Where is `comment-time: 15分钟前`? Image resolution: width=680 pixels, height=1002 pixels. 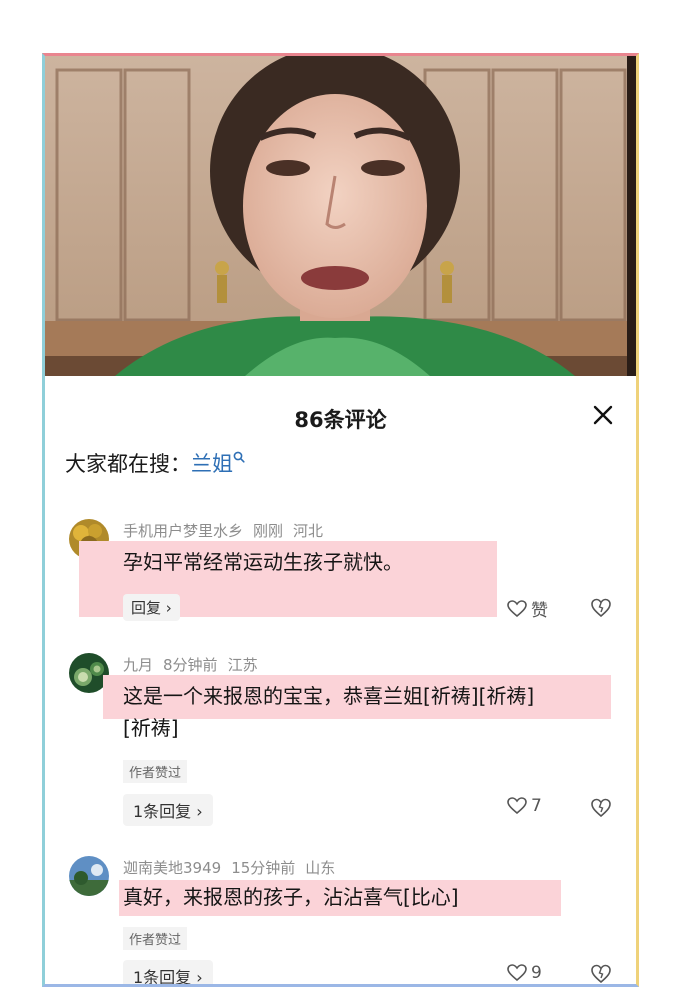
comment-time: 15分钟前 is located at coordinates (263, 868).